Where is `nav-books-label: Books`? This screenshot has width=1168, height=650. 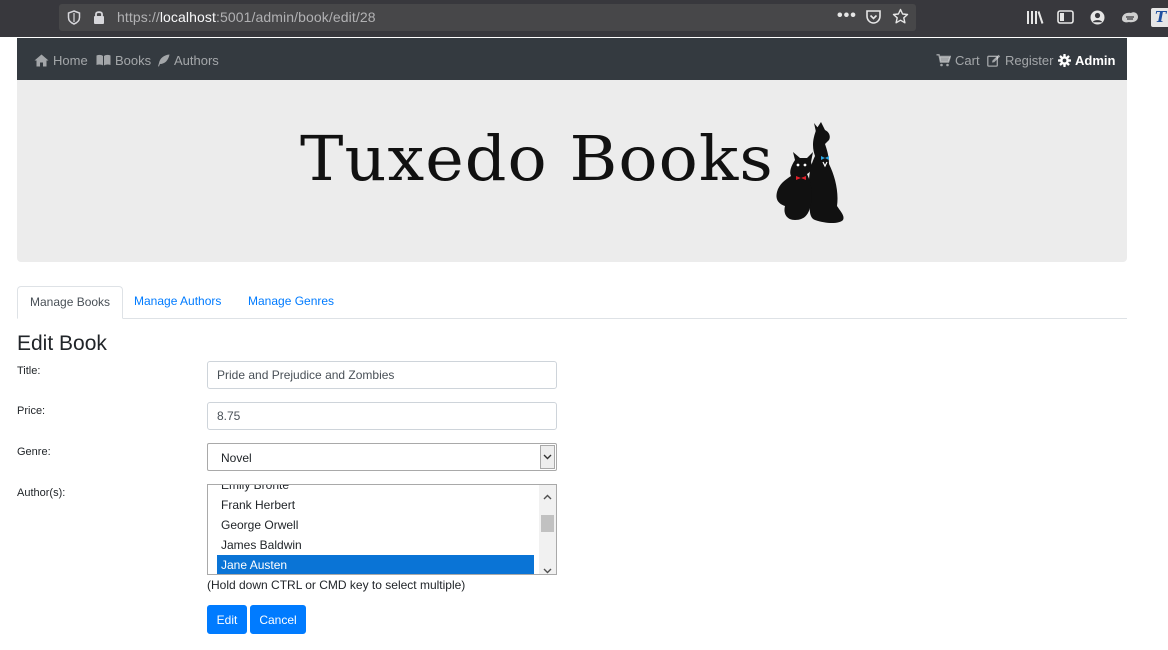 nav-books-label: Books is located at coordinates (133, 60).